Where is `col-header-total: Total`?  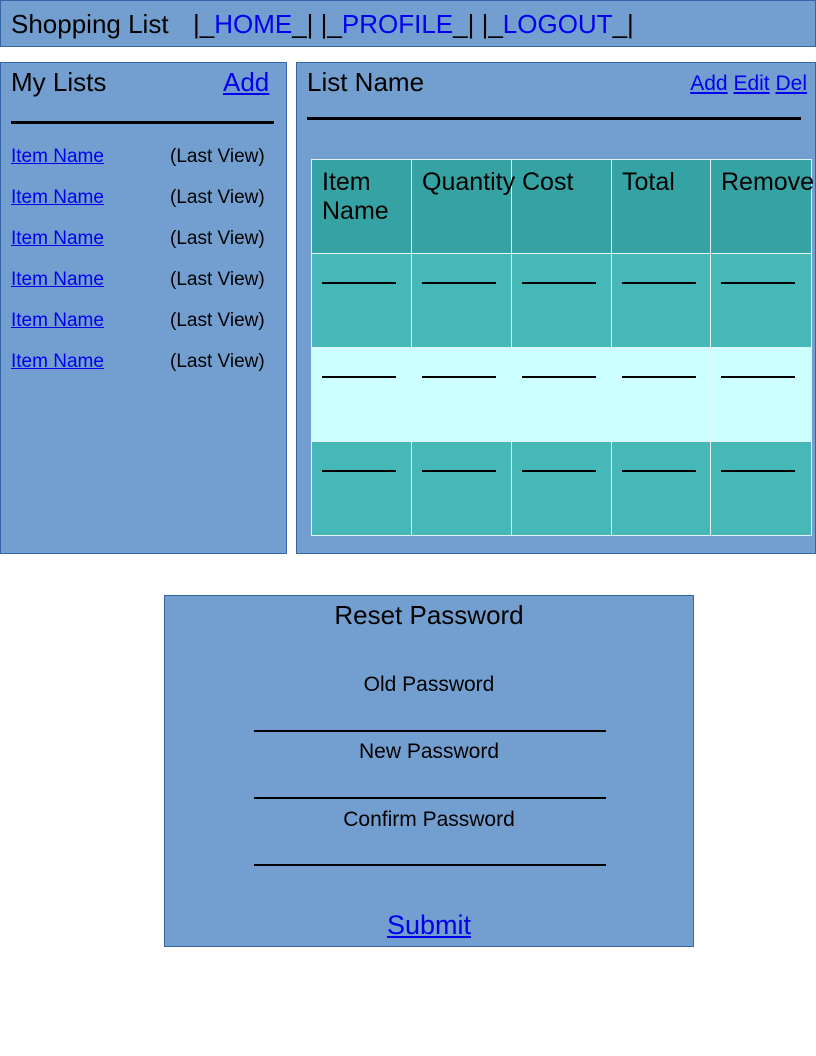
col-header-total: Total is located at coordinates (661, 206).